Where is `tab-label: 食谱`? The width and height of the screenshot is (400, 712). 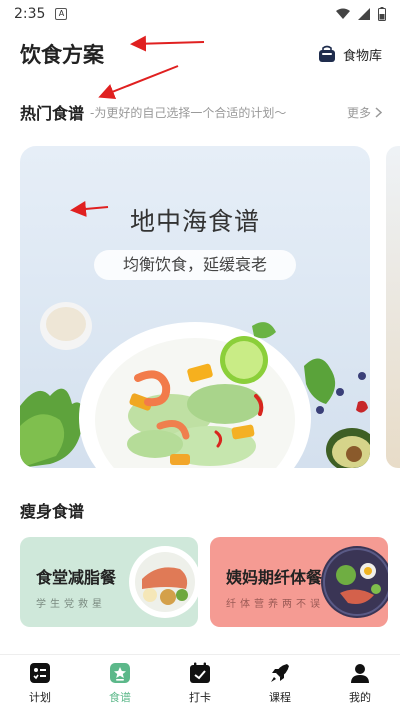 tab-label: 食谱 is located at coordinates (120, 697).